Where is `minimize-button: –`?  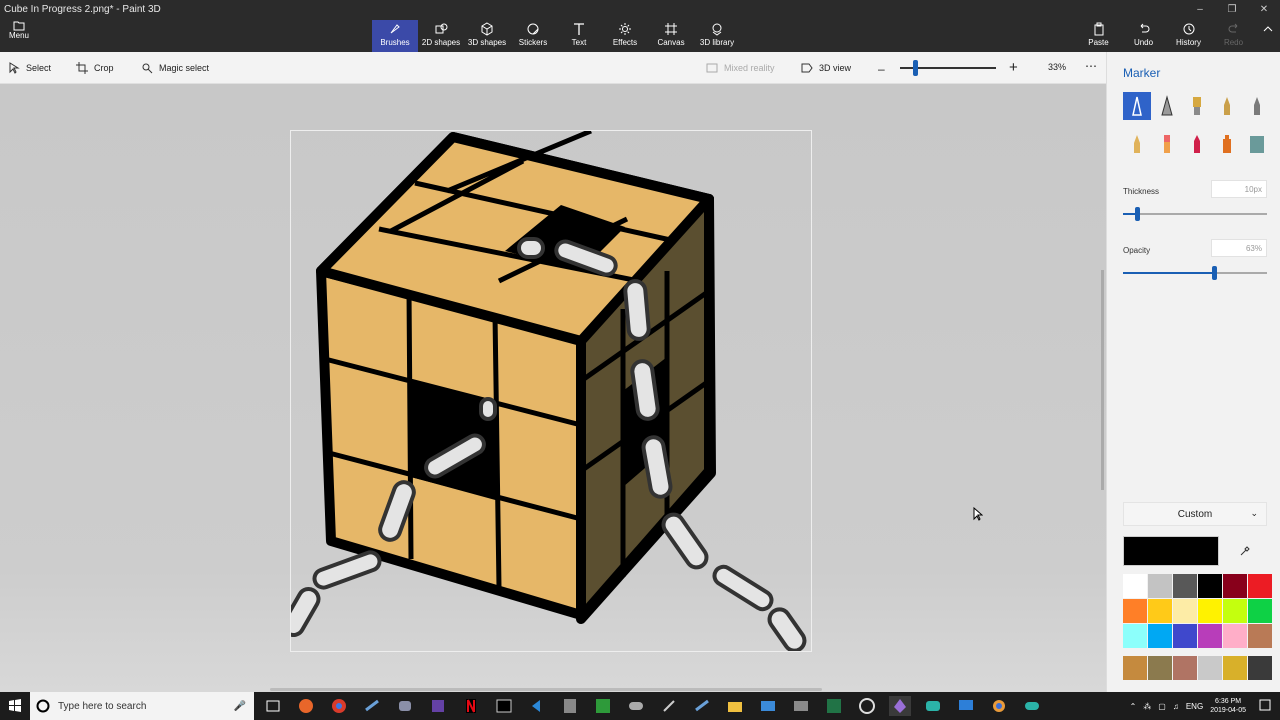
minimize-button: – is located at coordinates (1200, 9).